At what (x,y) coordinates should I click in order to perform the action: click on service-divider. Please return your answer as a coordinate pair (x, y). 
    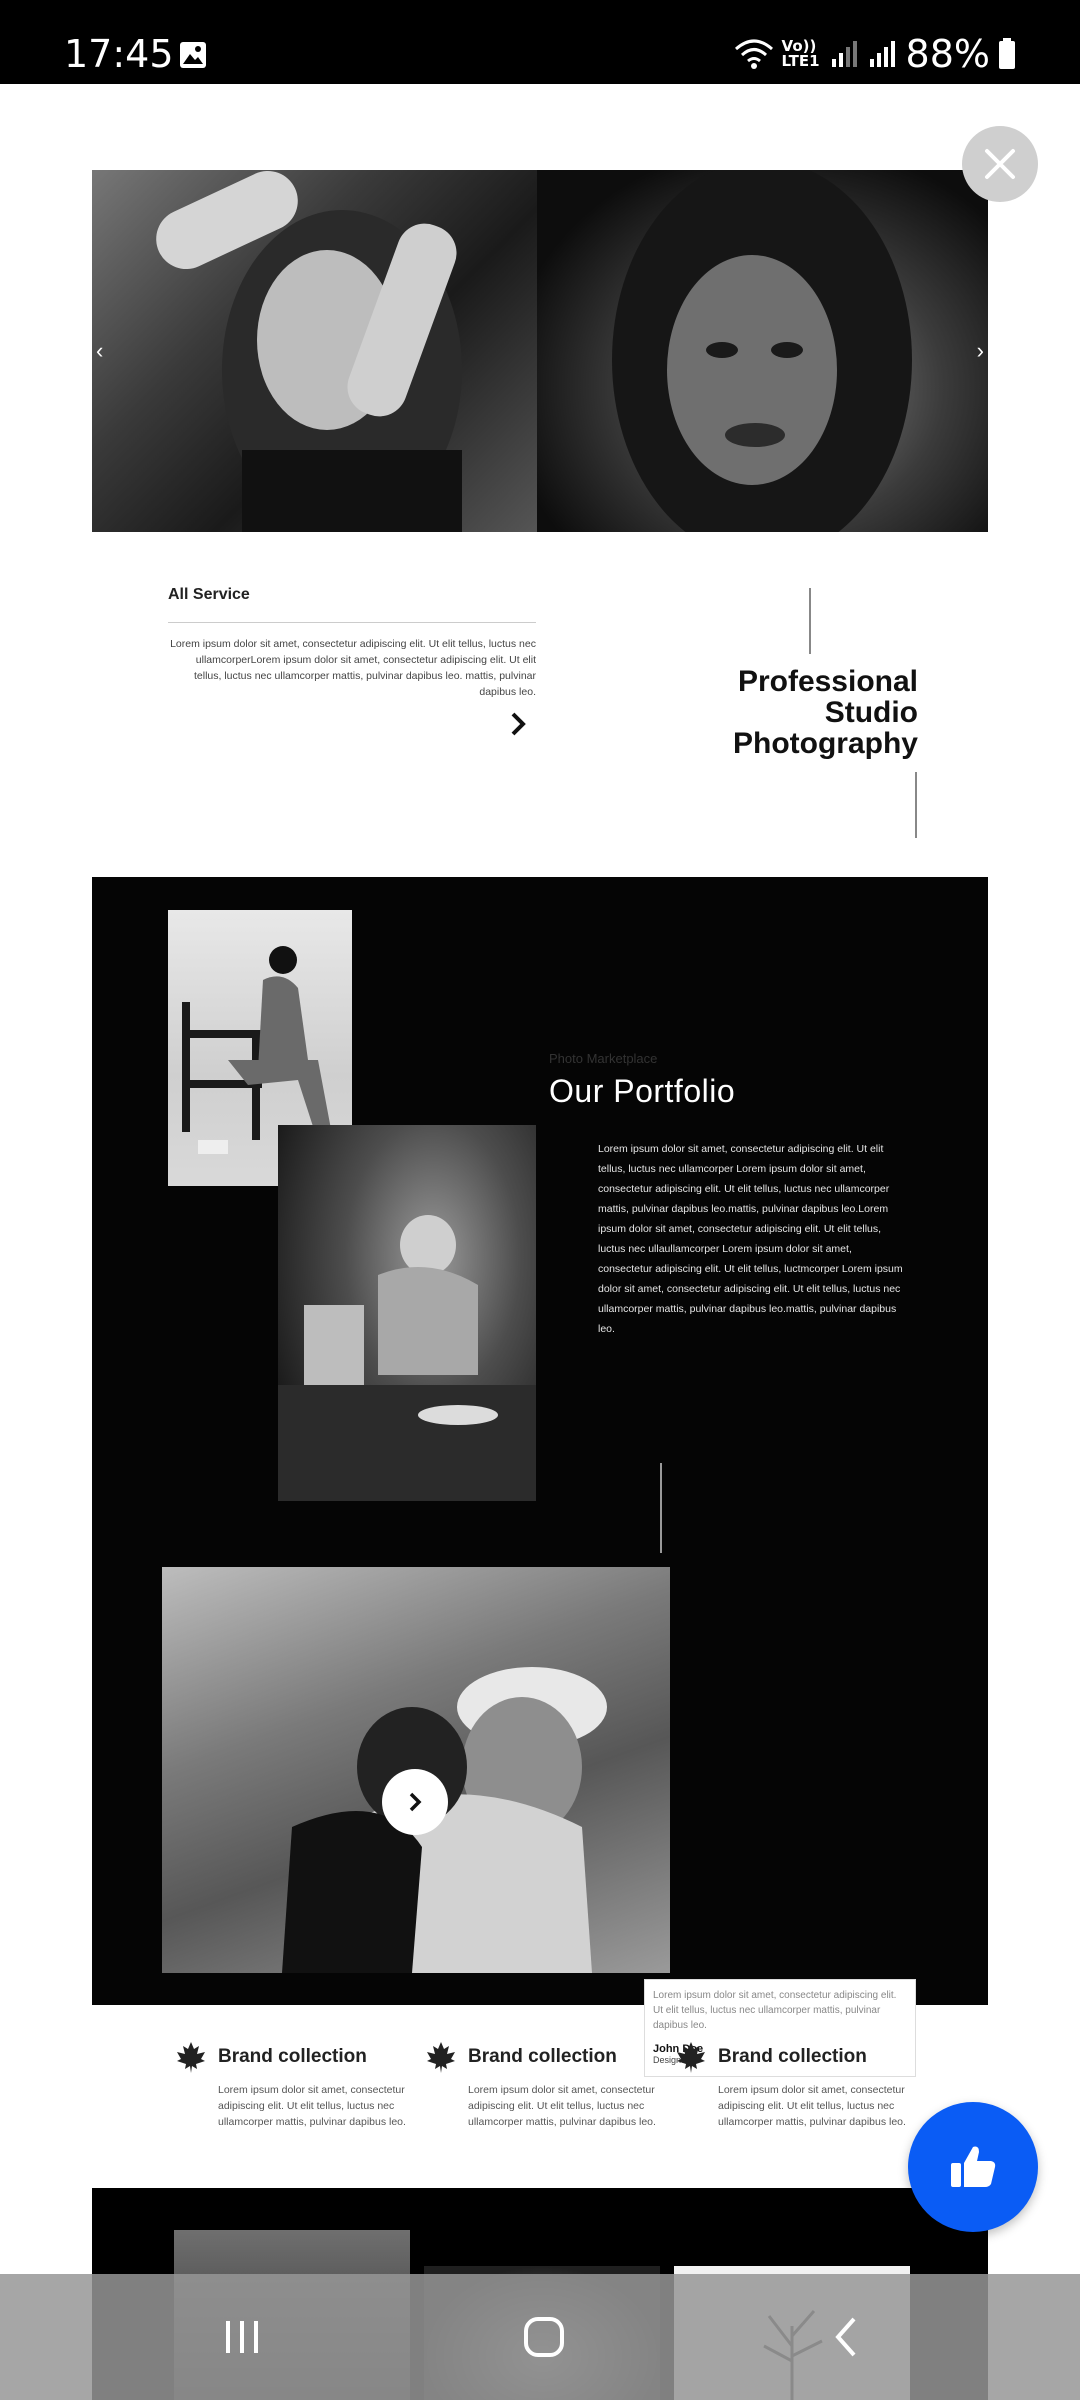
    Looking at the image, I should click on (352, 622).